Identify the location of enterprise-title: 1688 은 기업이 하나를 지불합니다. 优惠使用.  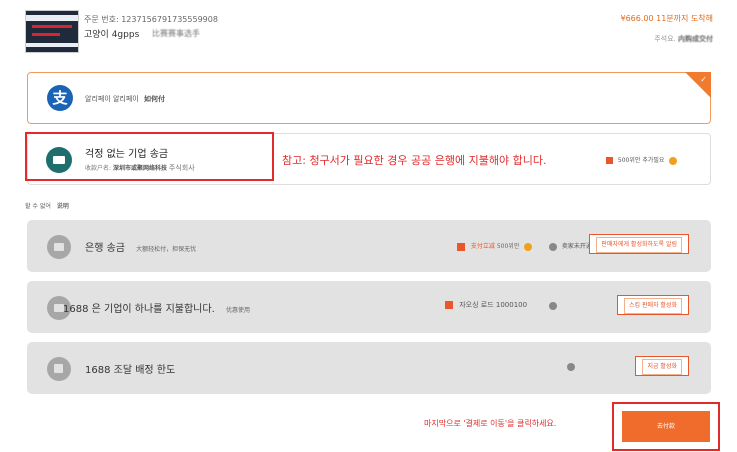
(156, 307).